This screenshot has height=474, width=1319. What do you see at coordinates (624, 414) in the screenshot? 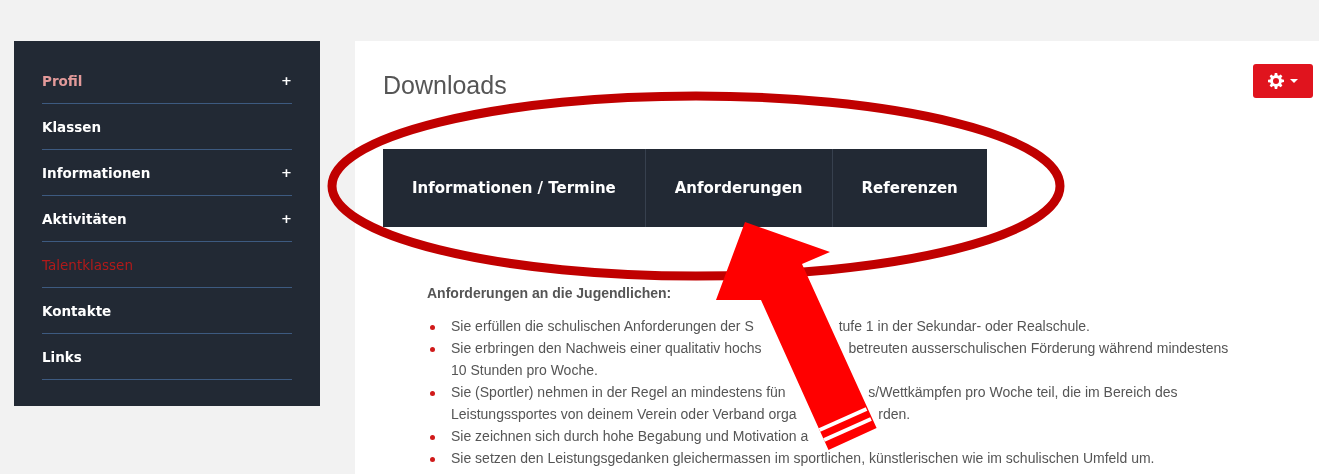
I see `list-text: Leistungssportes von deinem Verein oder Verband orga` at bounding box center [624, 414].